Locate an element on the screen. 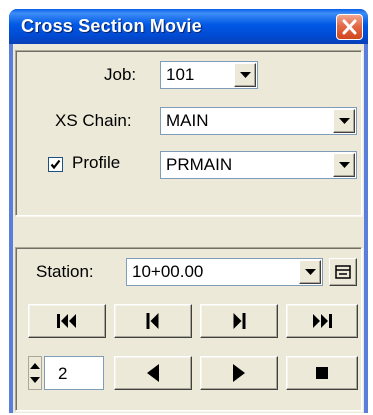 This screenshot has height=415, width=373. play-reverse-button is located at coordinates (153, 373).